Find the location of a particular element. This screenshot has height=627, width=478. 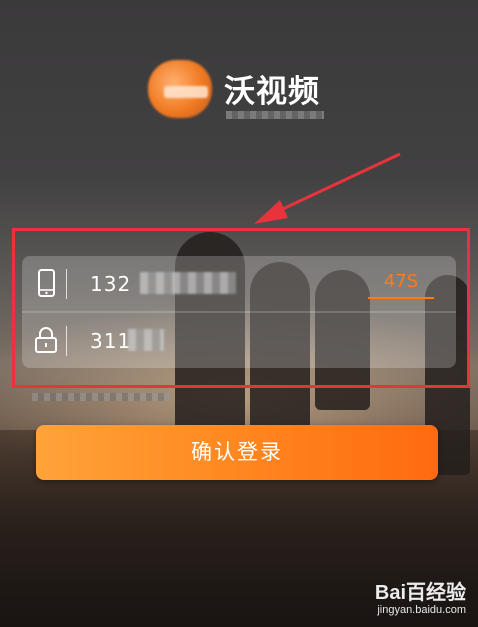

obscured-text is located at coordinates (101, 397).